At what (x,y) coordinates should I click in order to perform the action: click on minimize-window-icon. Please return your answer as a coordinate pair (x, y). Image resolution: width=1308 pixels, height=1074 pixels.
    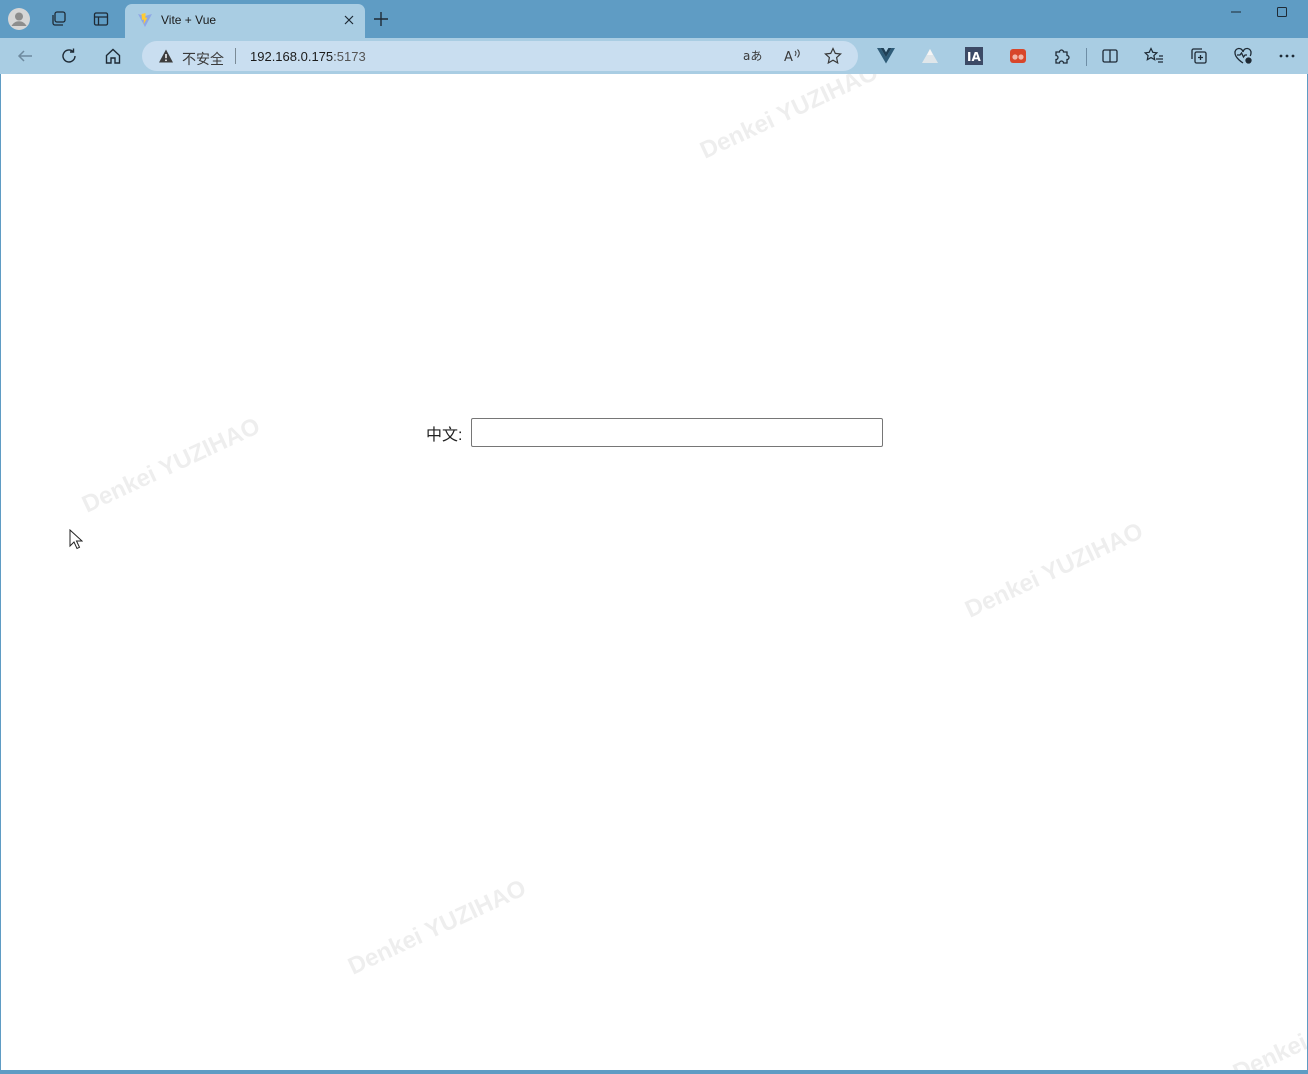
    Looking at the image, I should click on (1236, 12).